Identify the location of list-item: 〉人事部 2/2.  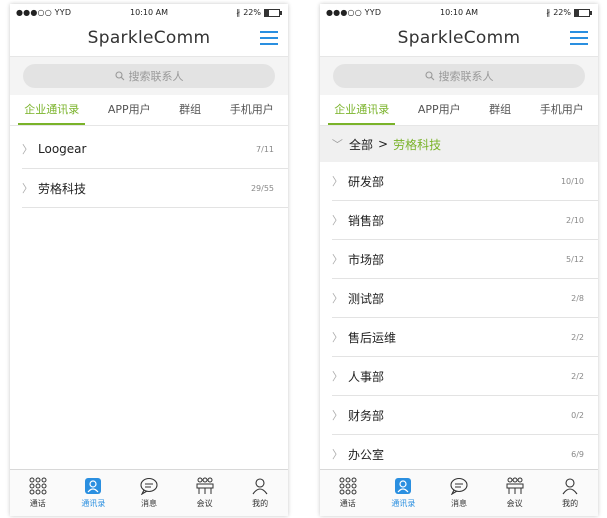
(465, 376).